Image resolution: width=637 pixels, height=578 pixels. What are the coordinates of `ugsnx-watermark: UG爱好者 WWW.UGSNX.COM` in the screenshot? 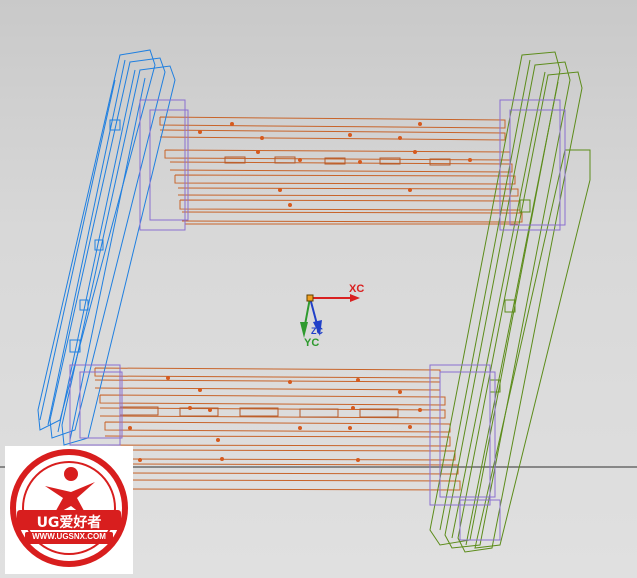 It's located at (69, 510).